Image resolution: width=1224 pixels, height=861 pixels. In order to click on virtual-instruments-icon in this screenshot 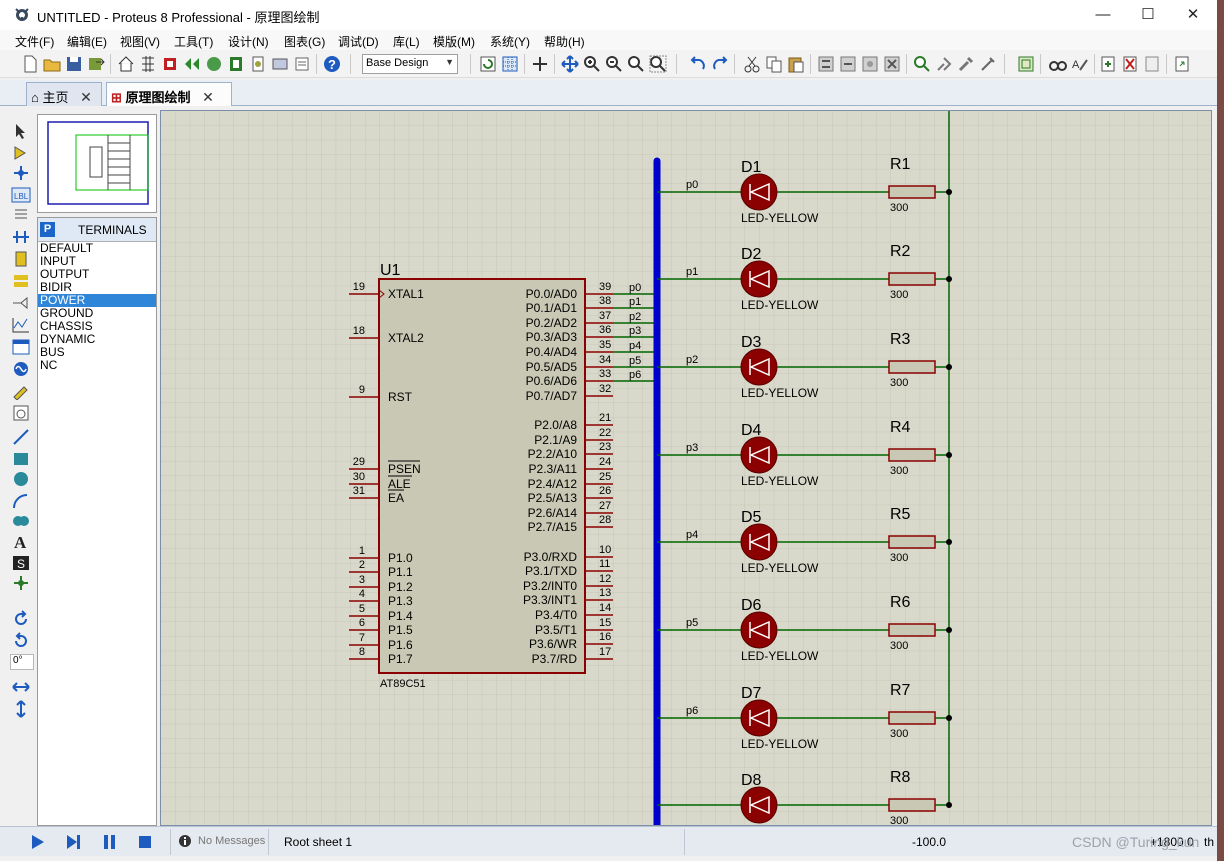, I will do `click(21, 413)`.